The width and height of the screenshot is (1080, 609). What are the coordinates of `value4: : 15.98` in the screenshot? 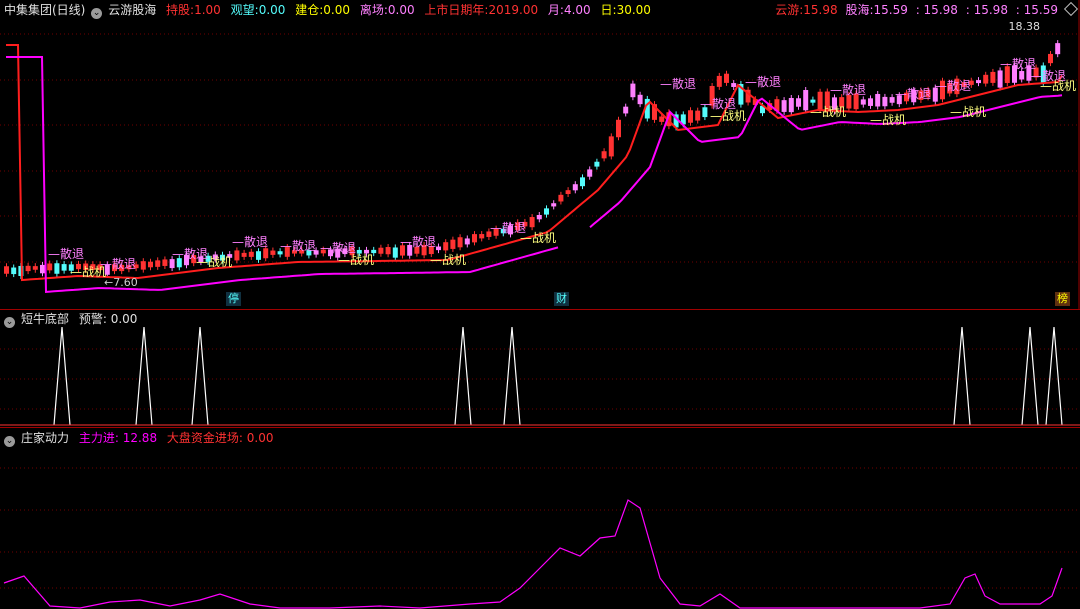 It's located at (986, 10).